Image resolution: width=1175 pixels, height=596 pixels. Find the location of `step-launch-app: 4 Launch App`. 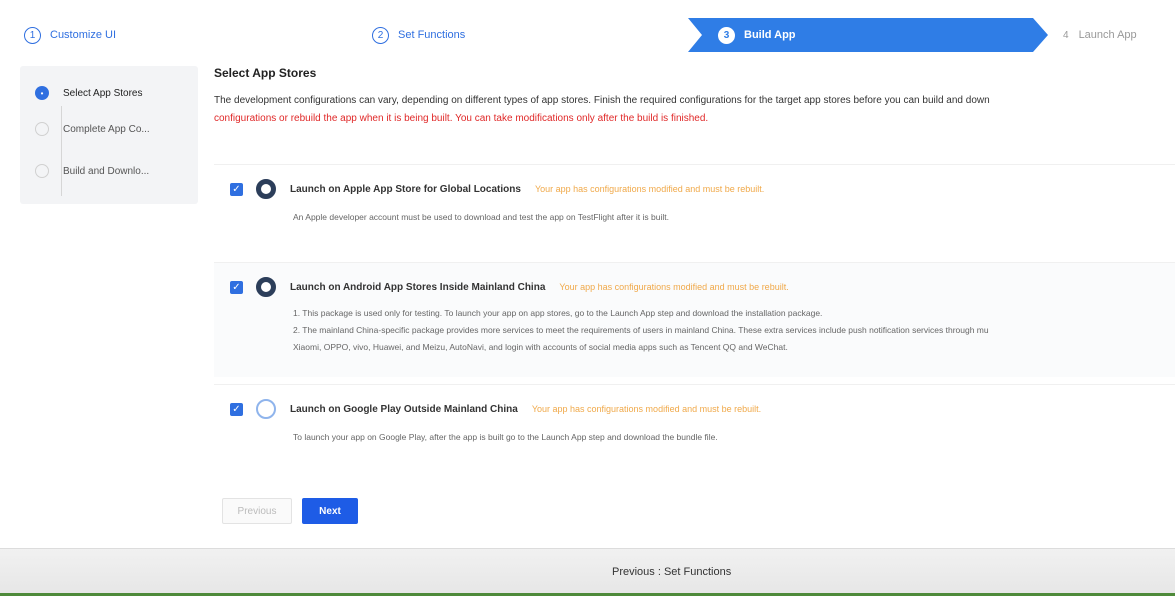

step-launch-app: 4 Launch App is located at coordinates (1100, 35).